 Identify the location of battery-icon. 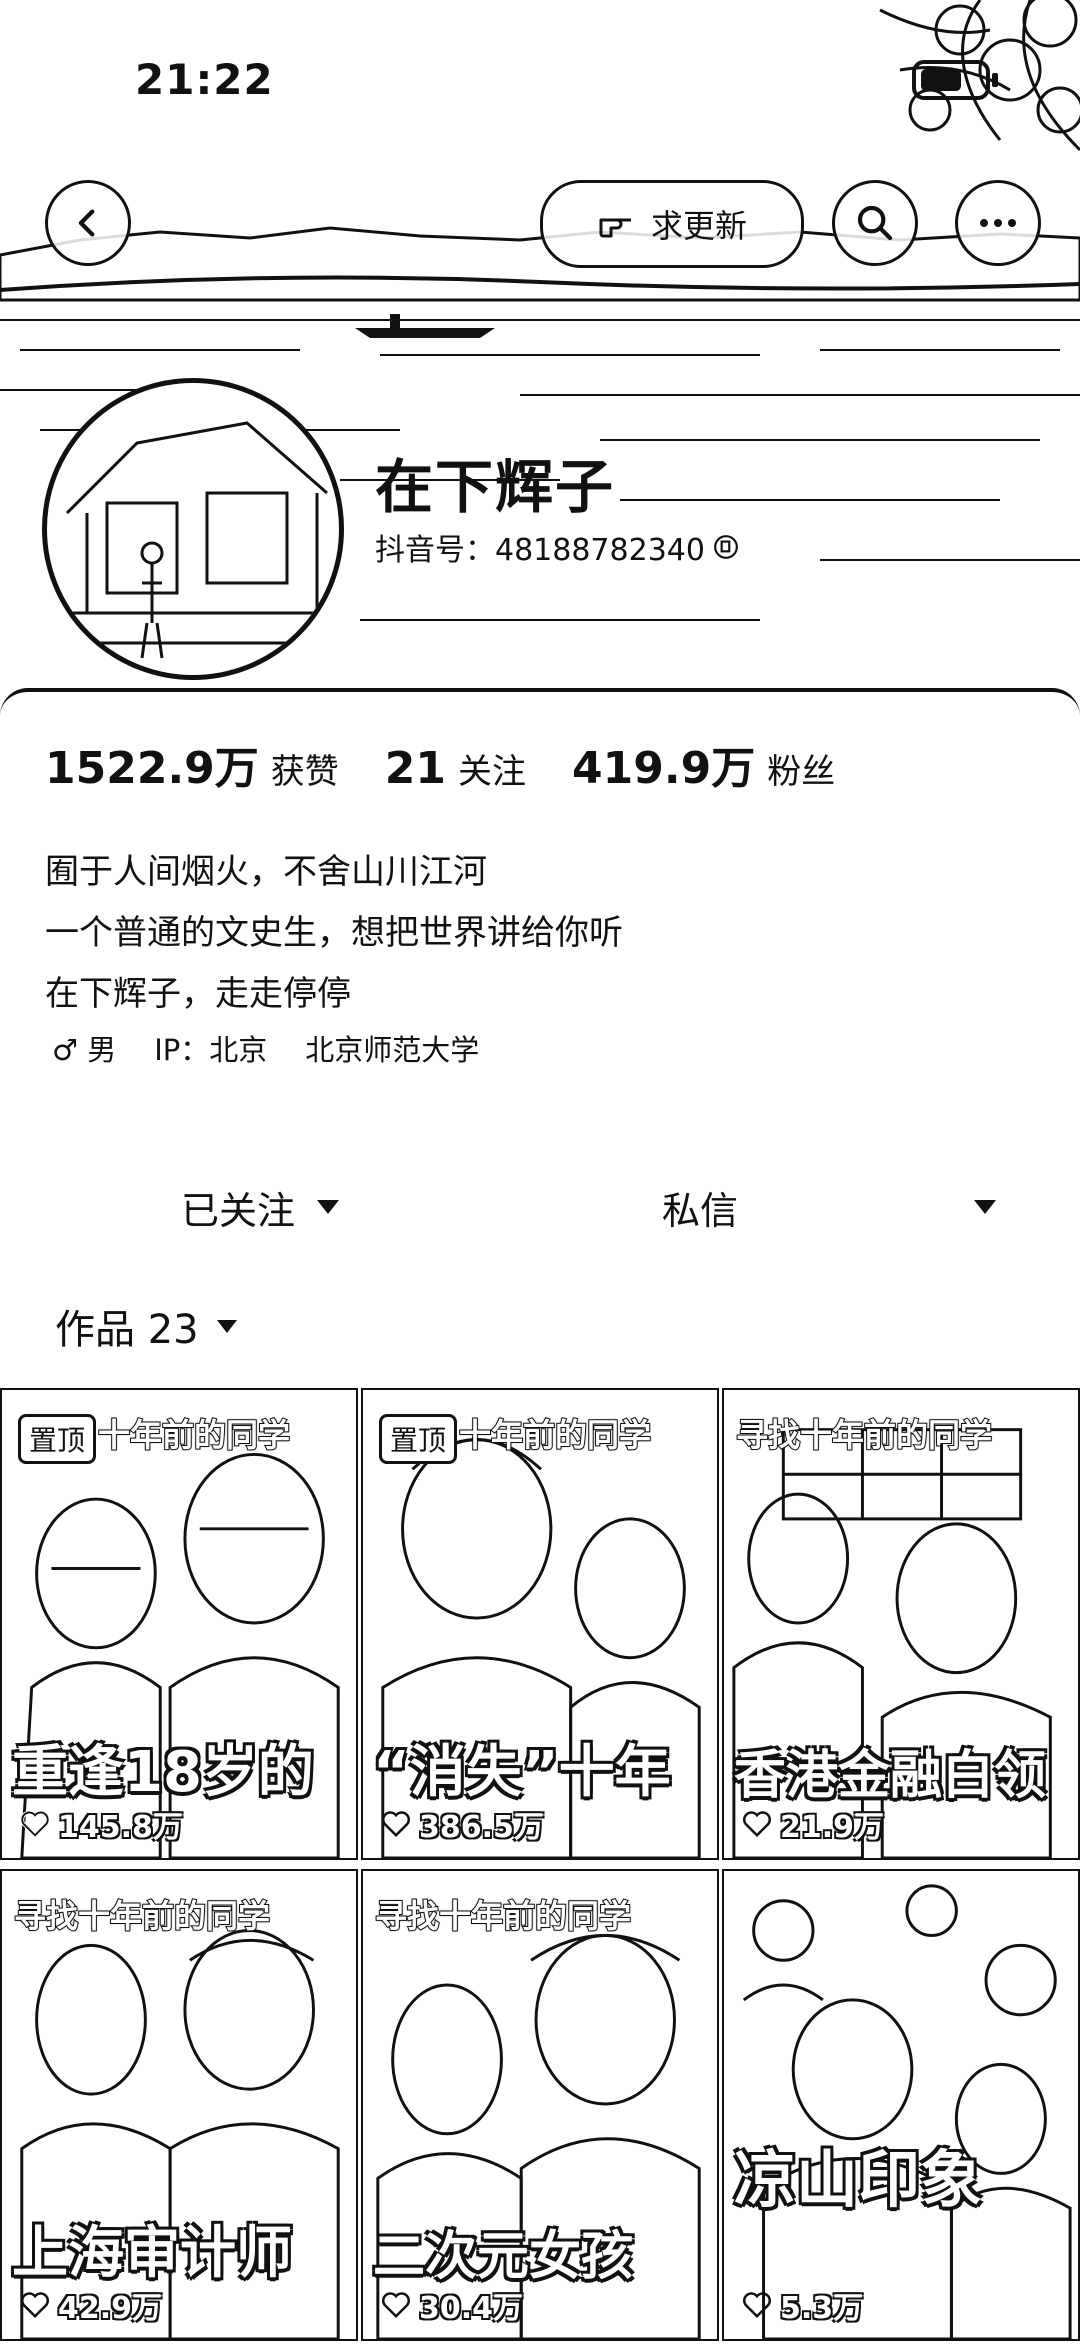
(955, 80).